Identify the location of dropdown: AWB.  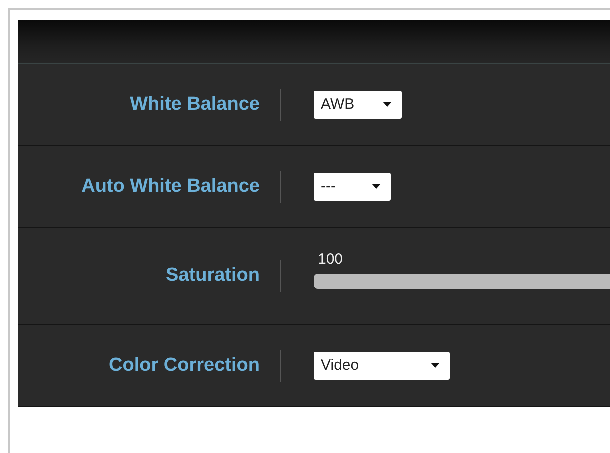
(358, 104).